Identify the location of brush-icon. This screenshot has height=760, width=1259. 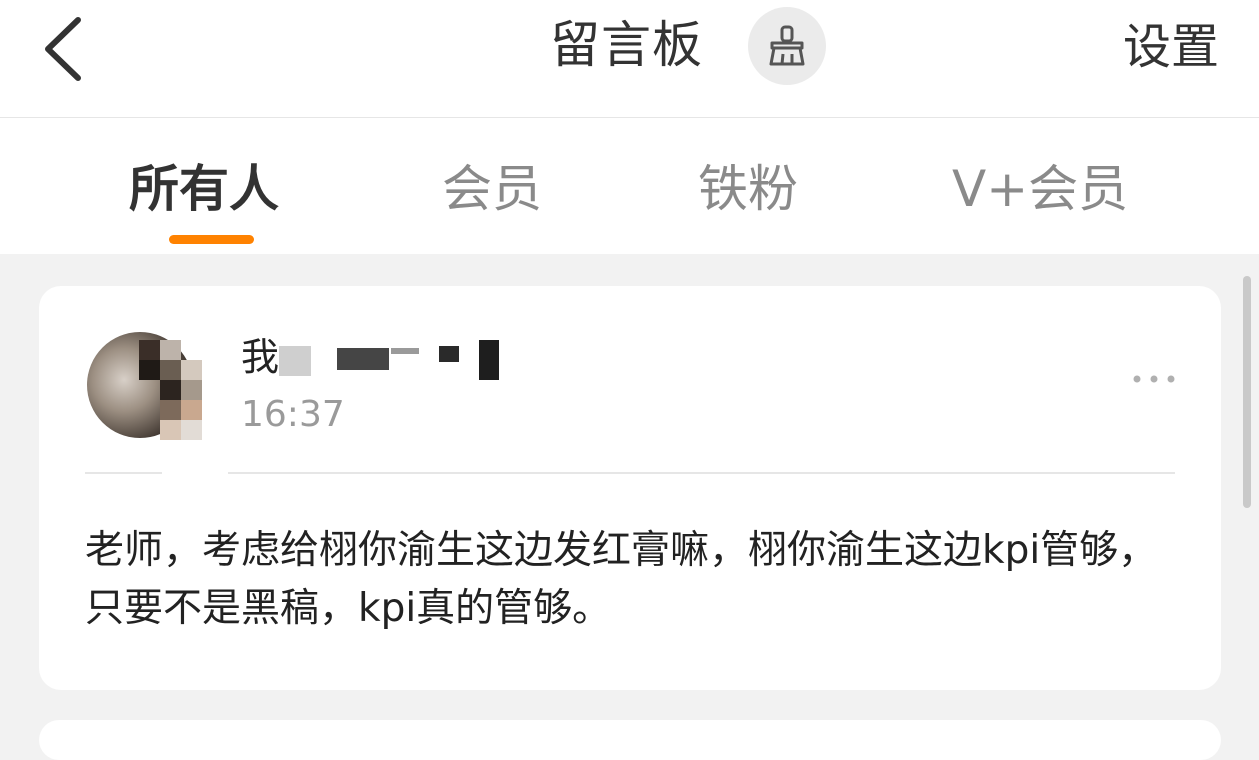
(787, 45).